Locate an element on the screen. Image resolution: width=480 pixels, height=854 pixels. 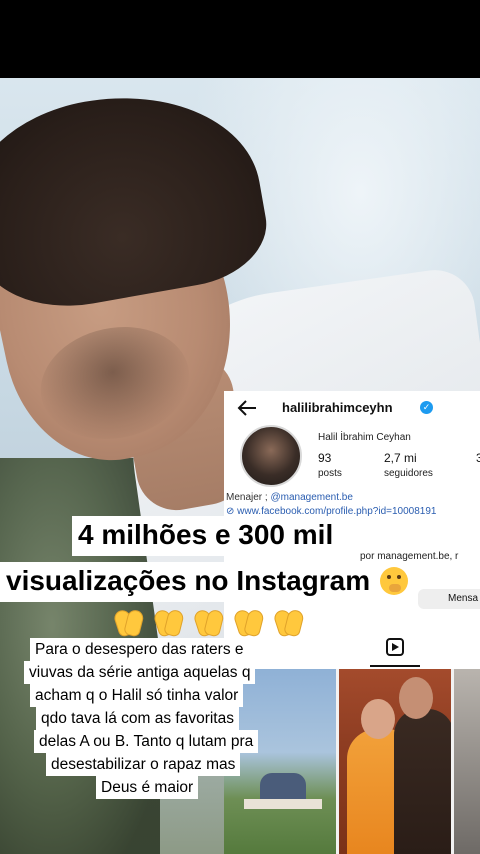
top-letterbox is located at coordinates (240, 39).